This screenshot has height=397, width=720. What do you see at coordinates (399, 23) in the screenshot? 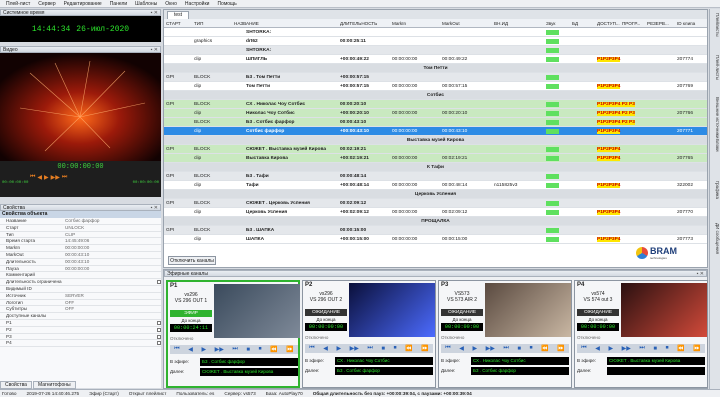
I see `column-header: MarkIn` at bounding box center [399, 23].